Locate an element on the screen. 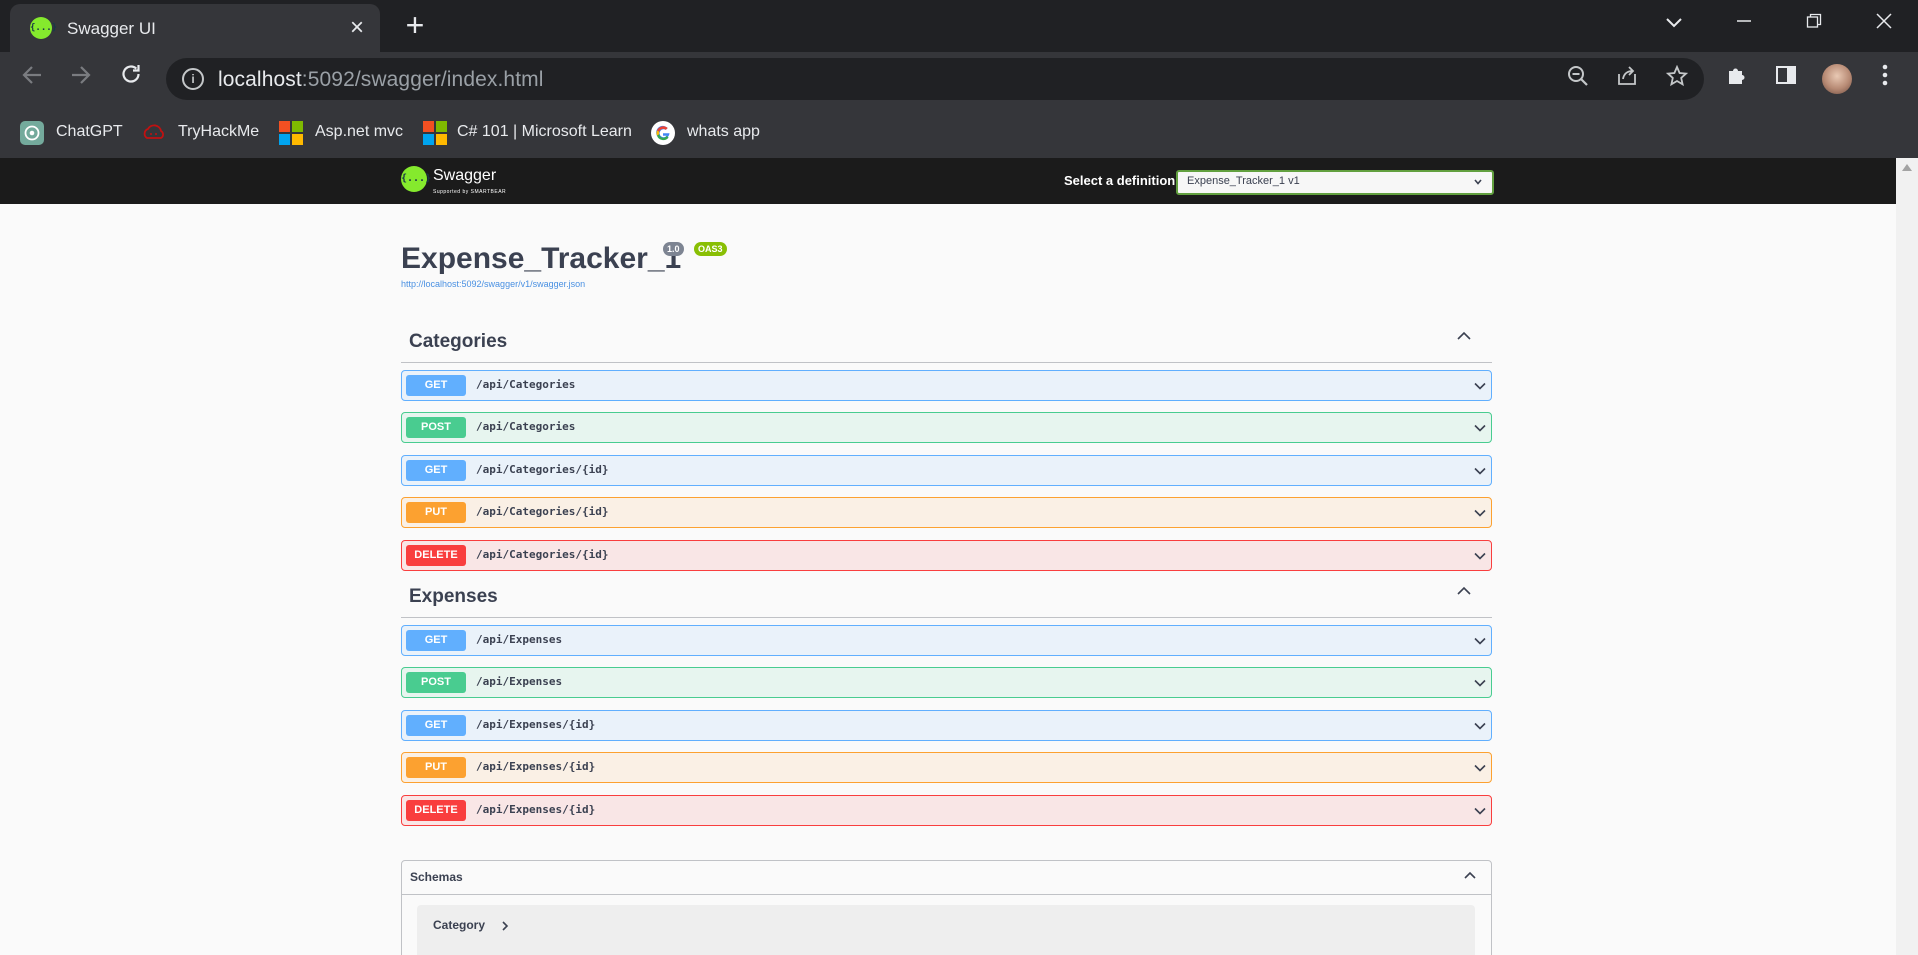 Image resolution: width=1918 pixels, height=955 pixels. minimize-icon is located at coordinates (1744, 23).